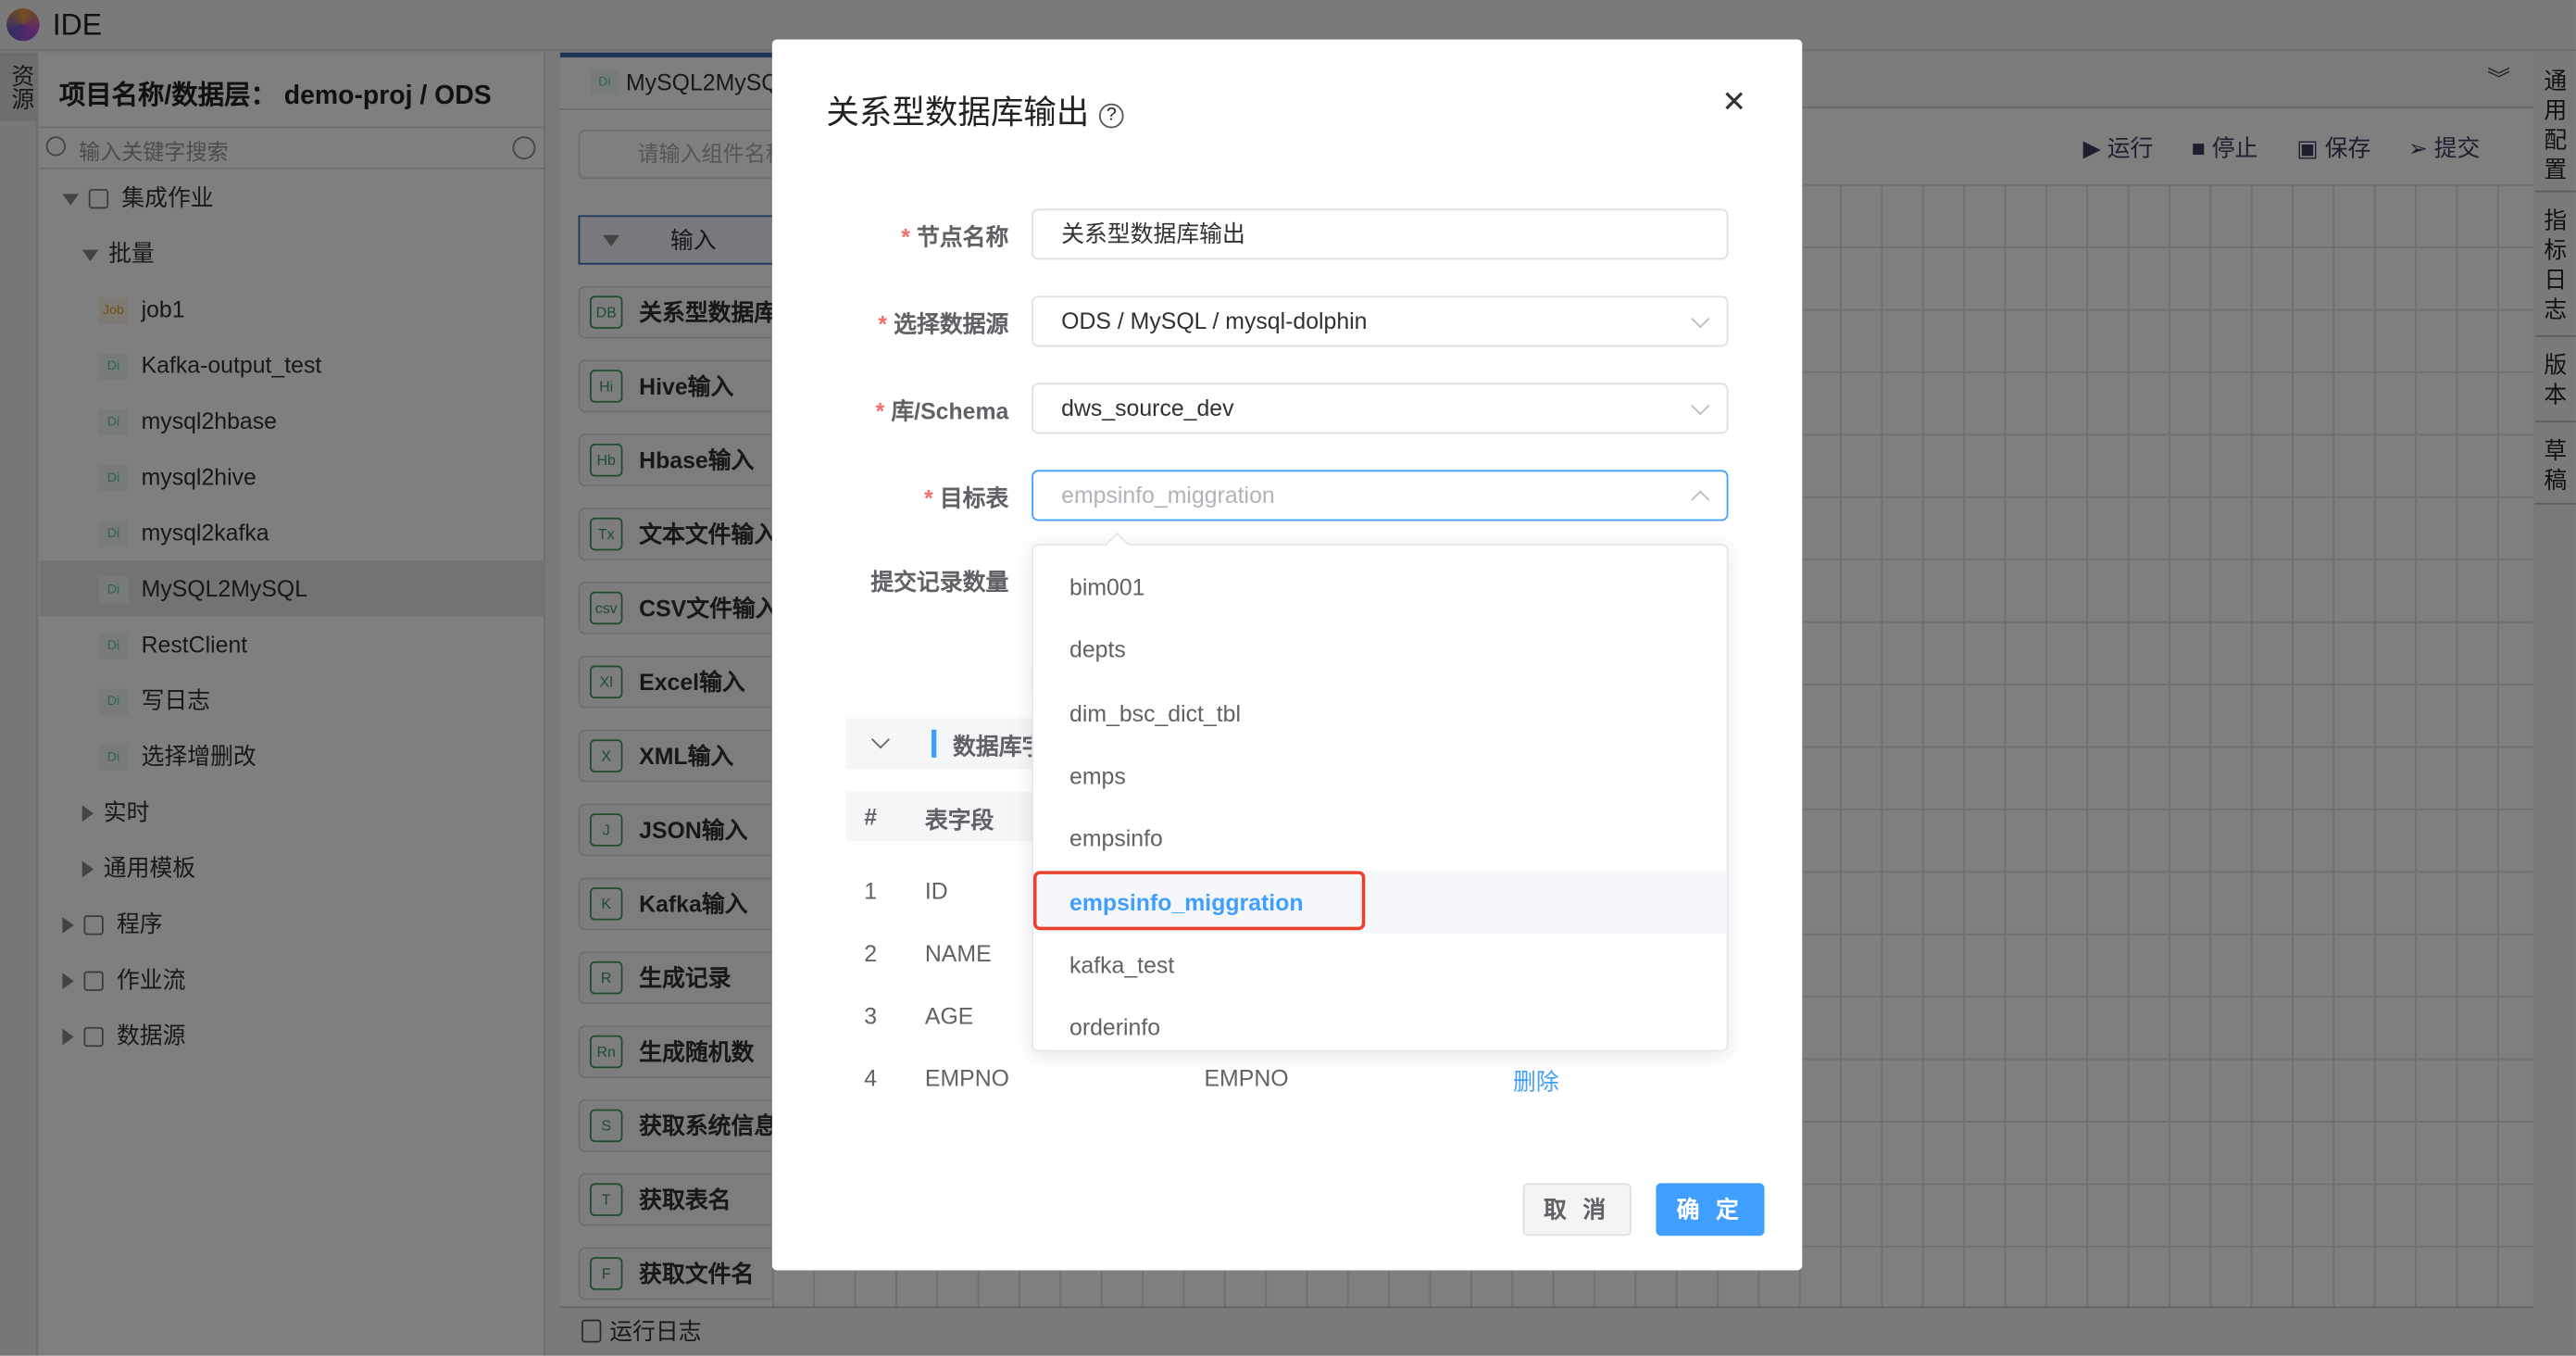  Describe the element at coordinates (1380, 838) in the screenshot. I see `dropdown-option: empsinfo` at that location.